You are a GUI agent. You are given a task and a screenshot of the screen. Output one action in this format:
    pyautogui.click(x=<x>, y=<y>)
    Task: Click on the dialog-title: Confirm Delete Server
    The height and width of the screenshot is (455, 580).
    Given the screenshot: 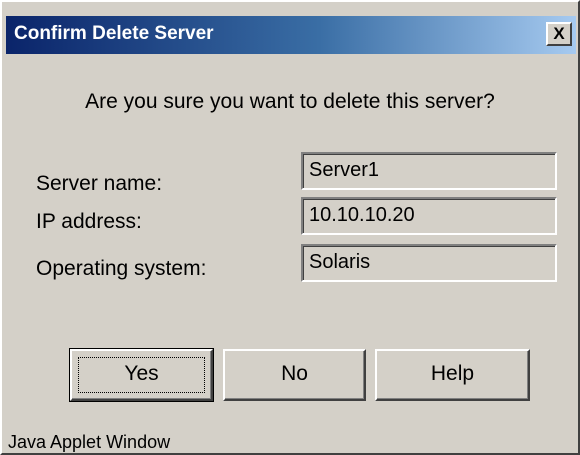 What is the action you would take?
    pyautogui.click(x=114, y=33)
    